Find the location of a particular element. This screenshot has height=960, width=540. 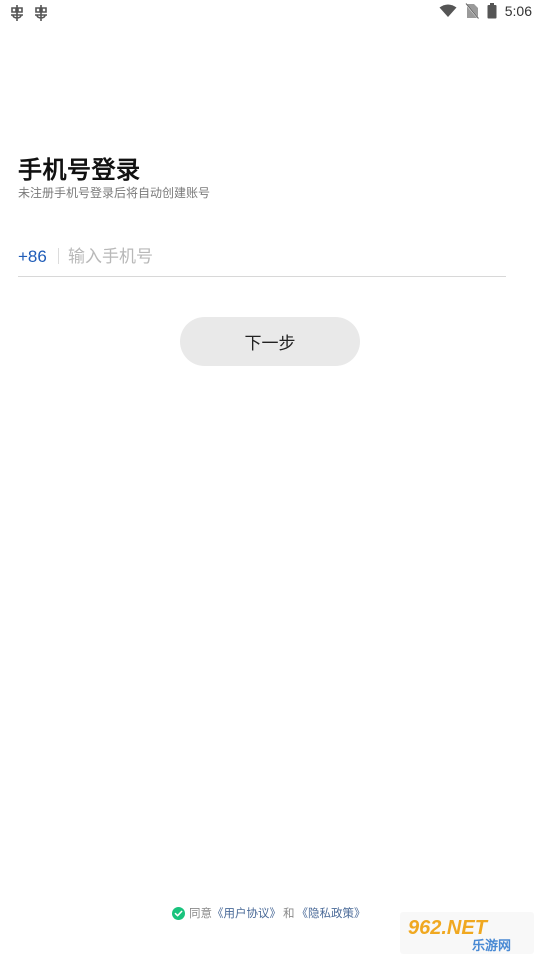

watermark-logo: 962.NET 乐游网 is located at coordinates (467, 933).